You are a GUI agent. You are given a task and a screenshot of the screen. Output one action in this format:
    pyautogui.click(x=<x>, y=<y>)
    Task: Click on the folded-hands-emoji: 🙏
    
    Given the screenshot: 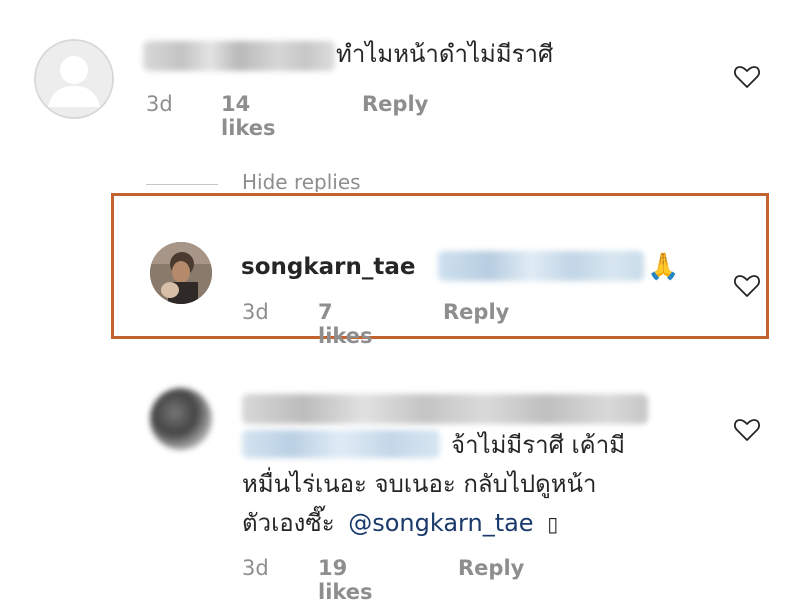 What is the action you would take?
    pyautogui.click(x=663, y=267)
    